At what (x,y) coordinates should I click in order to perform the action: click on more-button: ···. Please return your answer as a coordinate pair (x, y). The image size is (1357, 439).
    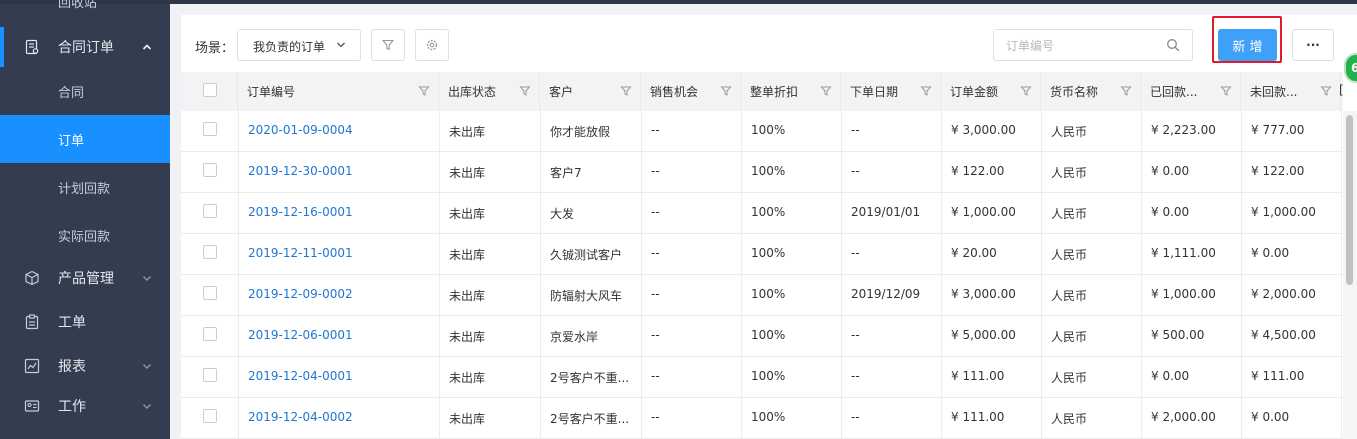
    Looking at the image, I should click on (1313, 45).